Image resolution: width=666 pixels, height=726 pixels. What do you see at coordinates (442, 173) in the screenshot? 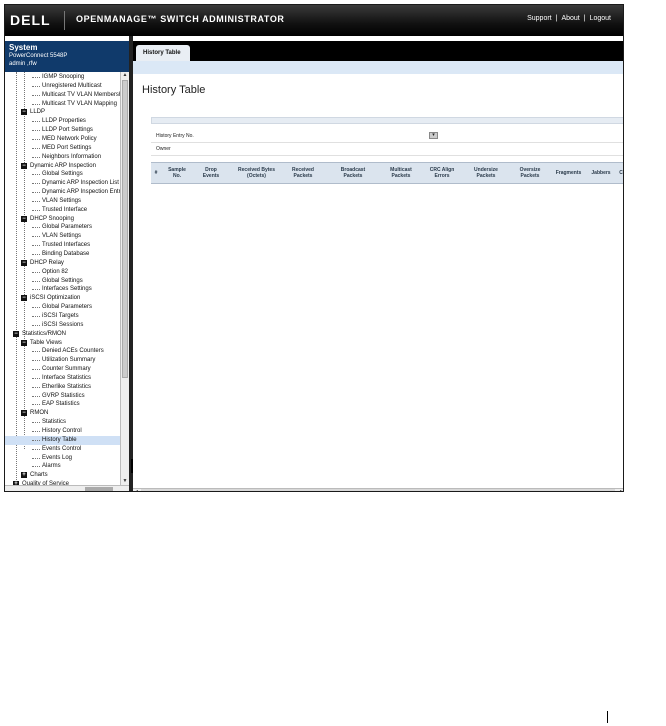
I see `column-header: CRC Align Errors` at bounding box center [442, 173].